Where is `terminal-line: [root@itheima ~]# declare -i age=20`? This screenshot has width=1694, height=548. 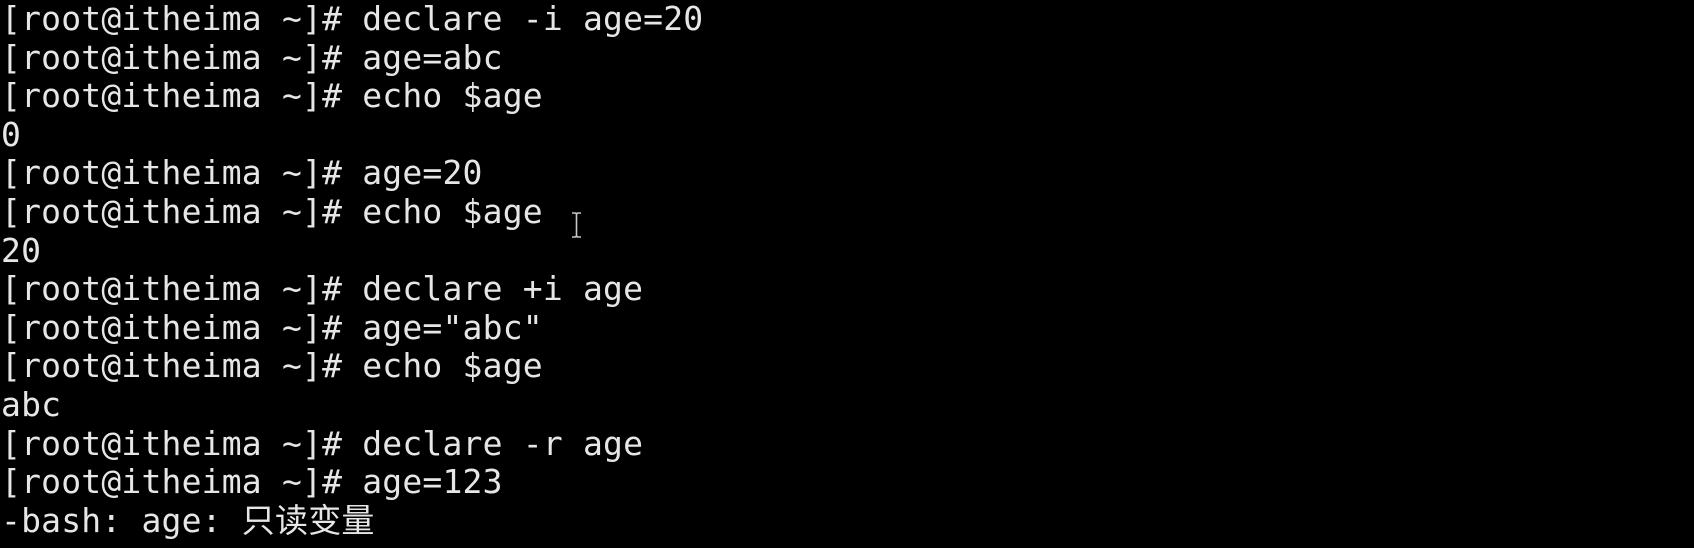 terminal-line: [root@itheima ~]# declare -i age=20 is located at coordinates (352, 19).